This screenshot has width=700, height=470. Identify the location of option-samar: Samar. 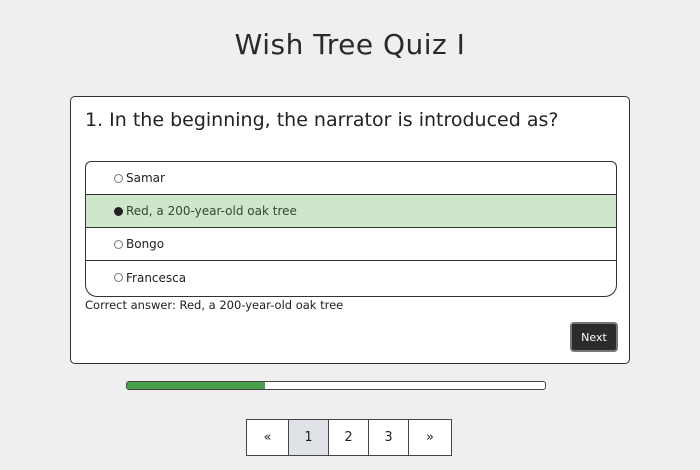
(351, 178).